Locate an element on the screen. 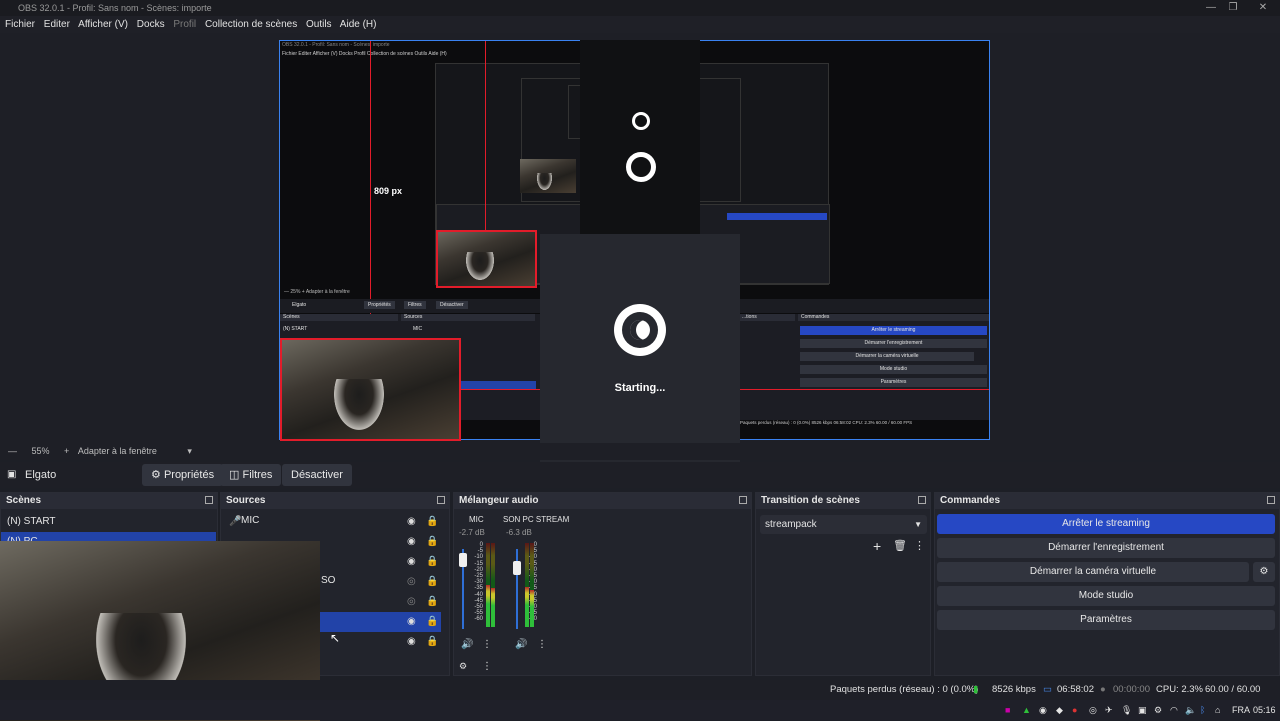  deactivate-button: Désactiver is located at coordinates (317, 475).